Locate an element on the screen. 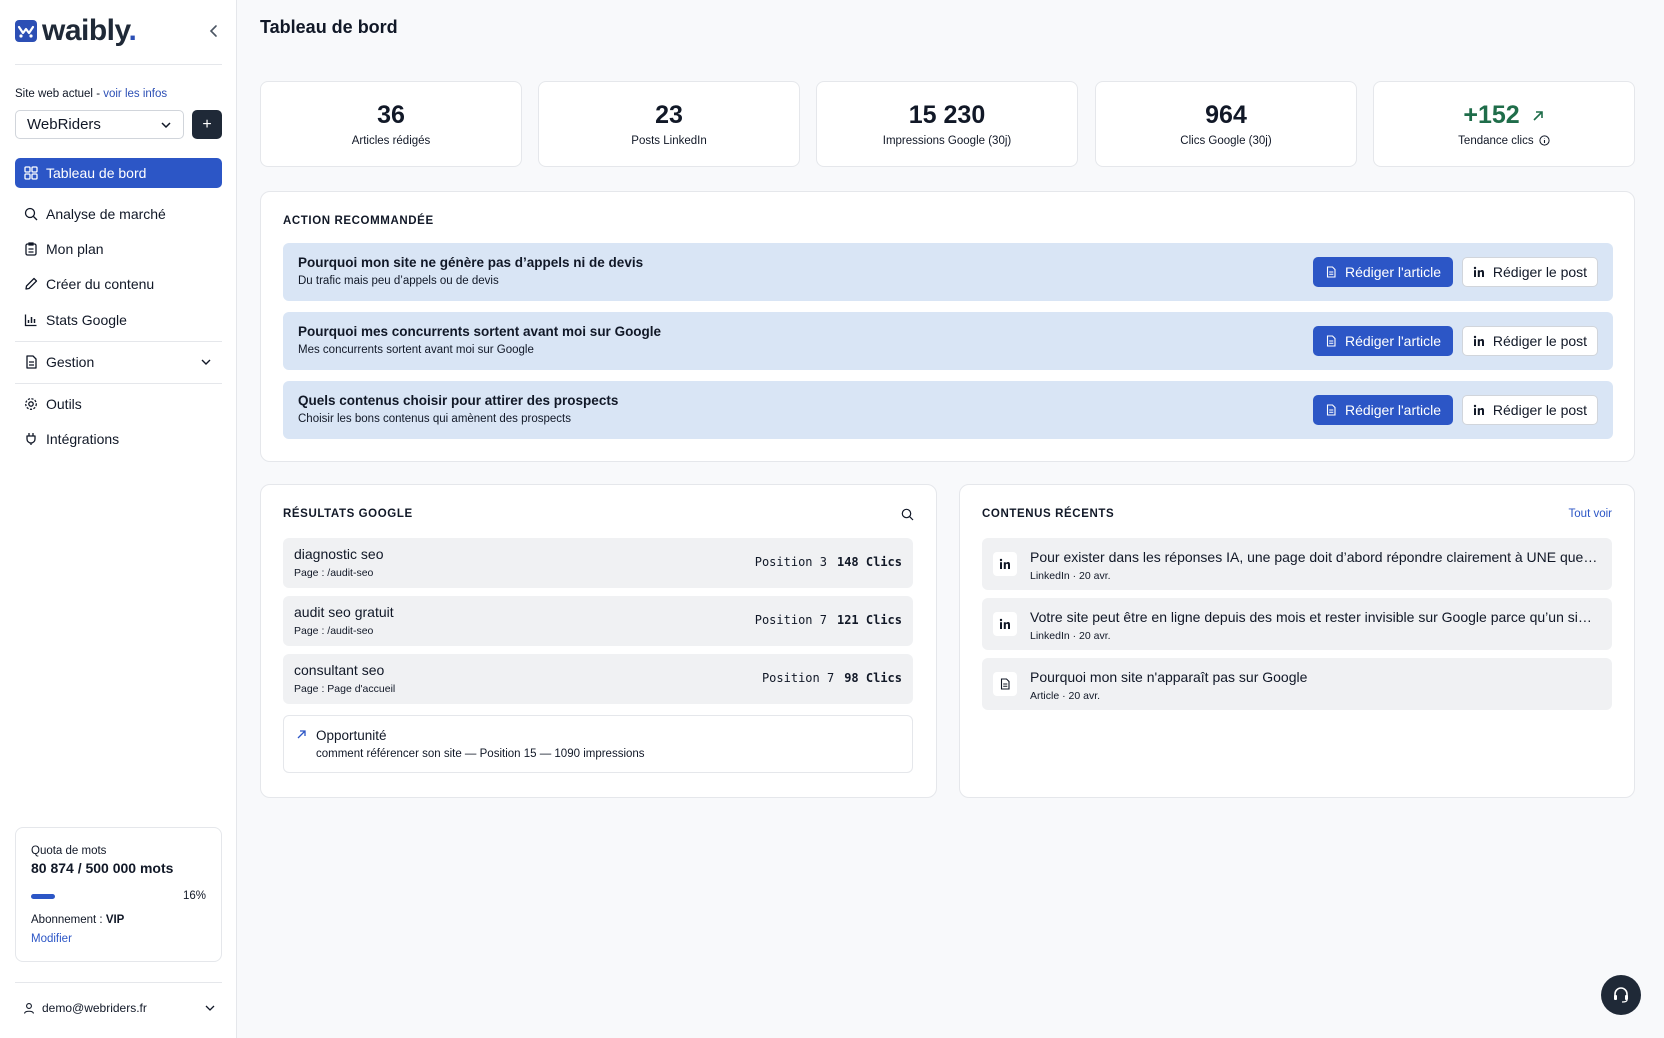 This screenshot has height=1038, width=1664. stat-card-clicks: 964 Clics Google (30j) is located at coordinates (1226, 124).